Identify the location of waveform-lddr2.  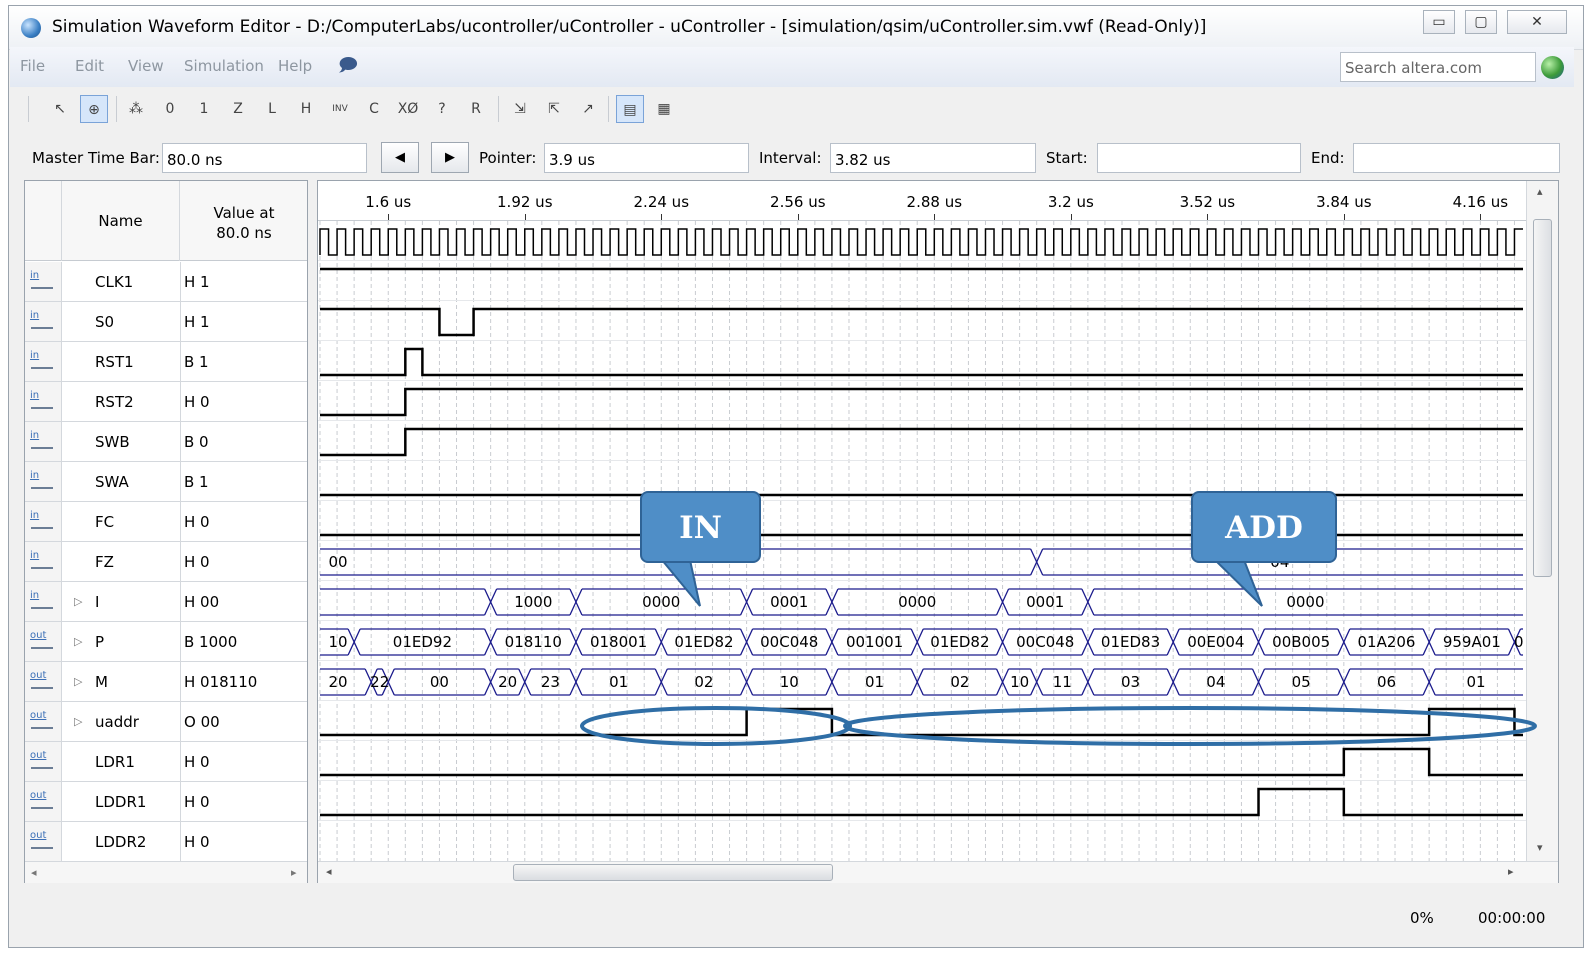
(921, 802).